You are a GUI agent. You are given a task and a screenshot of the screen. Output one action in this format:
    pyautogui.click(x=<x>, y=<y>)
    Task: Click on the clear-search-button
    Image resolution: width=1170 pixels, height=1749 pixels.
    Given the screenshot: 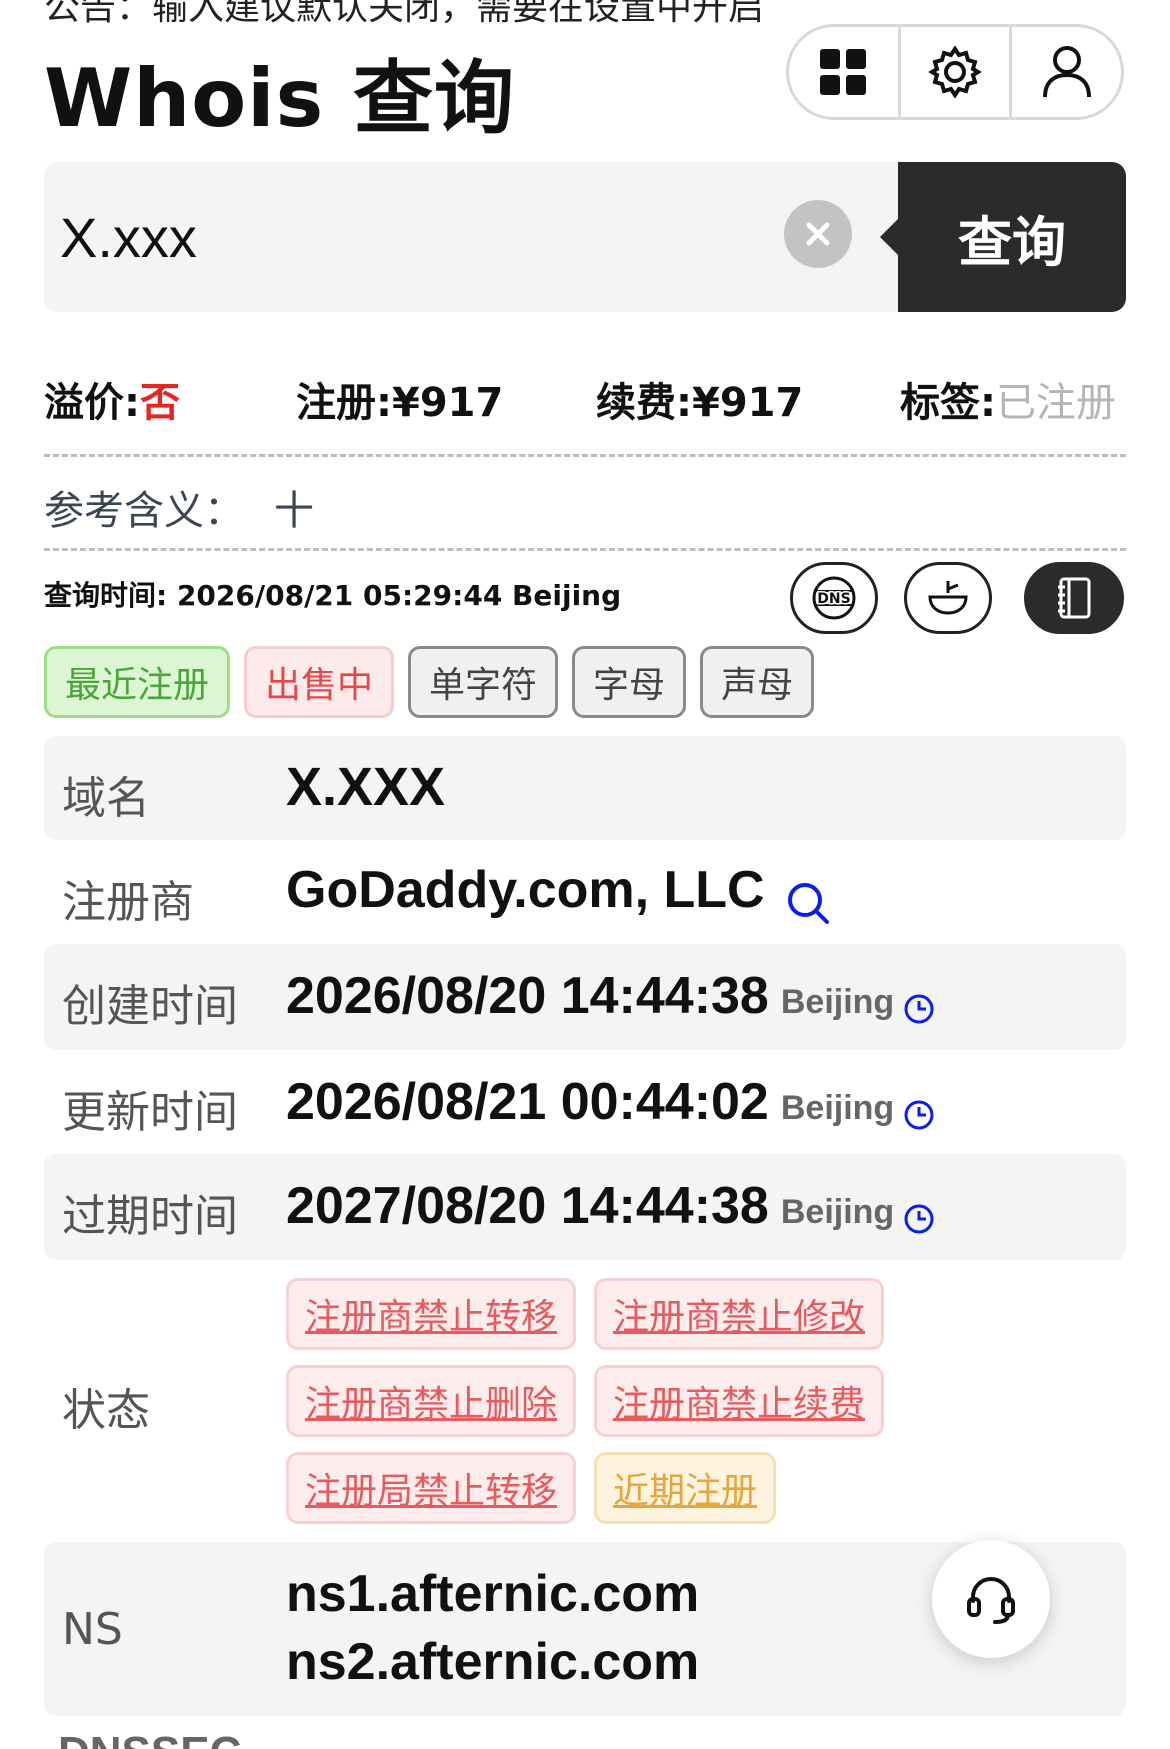 What is the action you would take?
    pyautogui.click(x=818, y=234)
    